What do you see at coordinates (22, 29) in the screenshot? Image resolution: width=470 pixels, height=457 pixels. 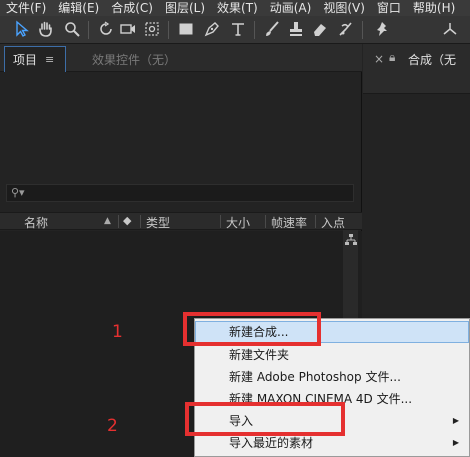 I see `selection-tool-icon` at bounding box center [22, 29].